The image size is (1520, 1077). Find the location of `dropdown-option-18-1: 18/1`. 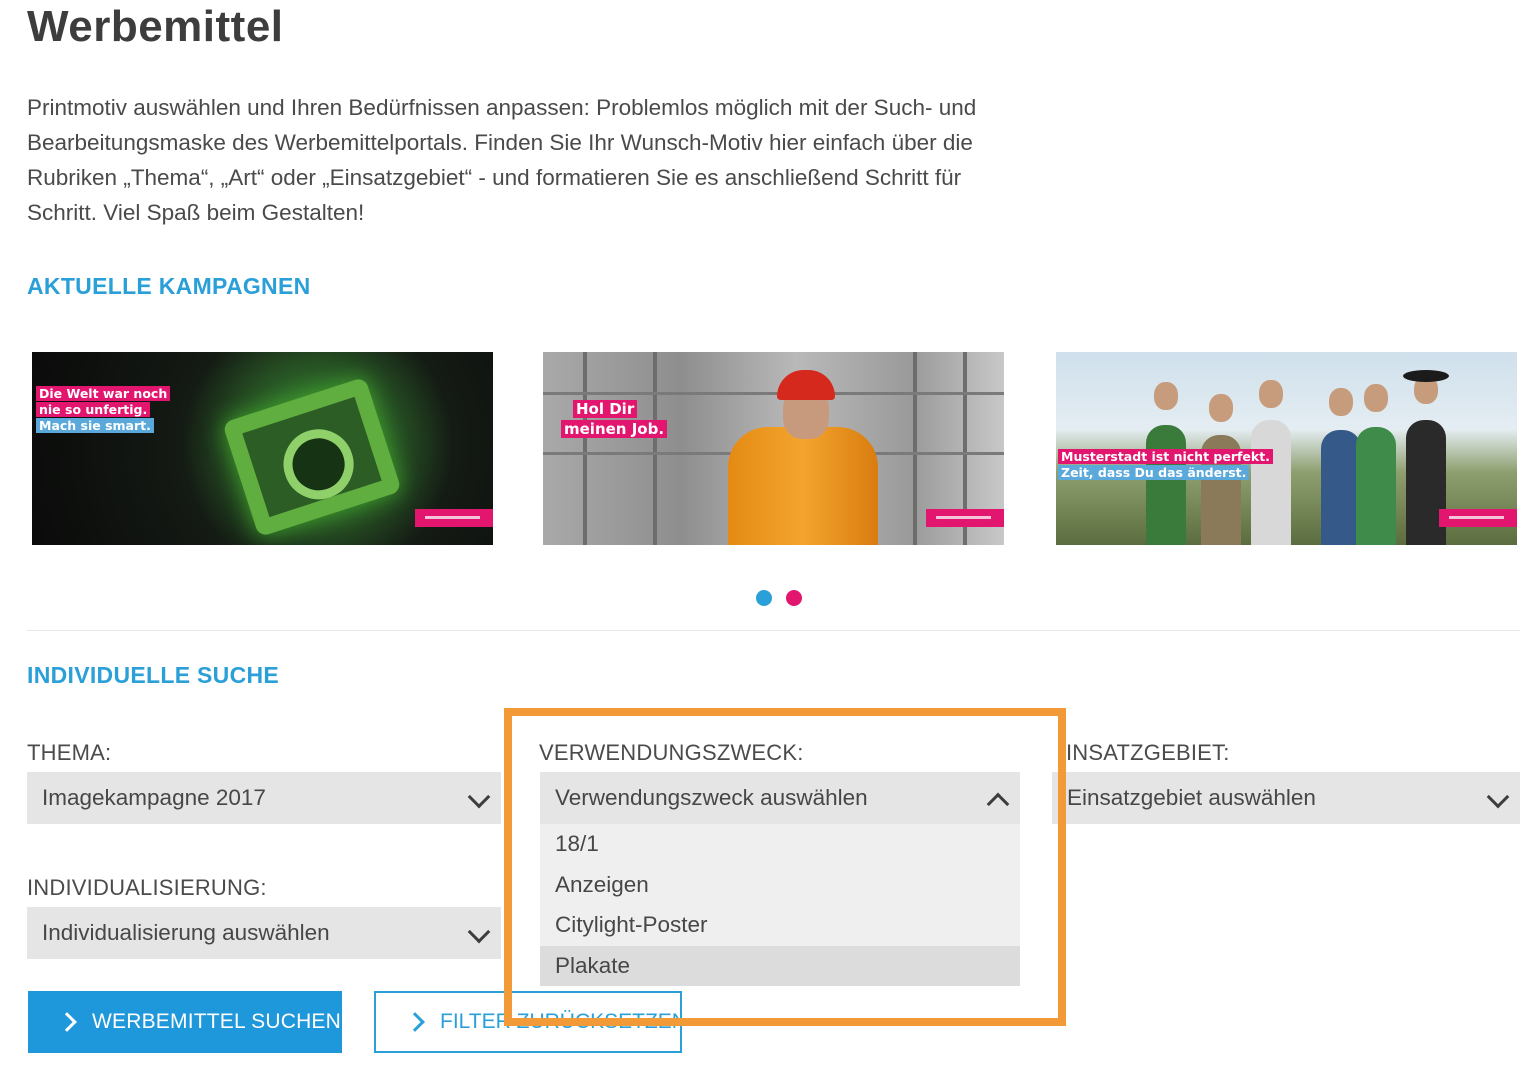

dropdown-option-18-1: 18/1 is located at coordinates (780, 844).